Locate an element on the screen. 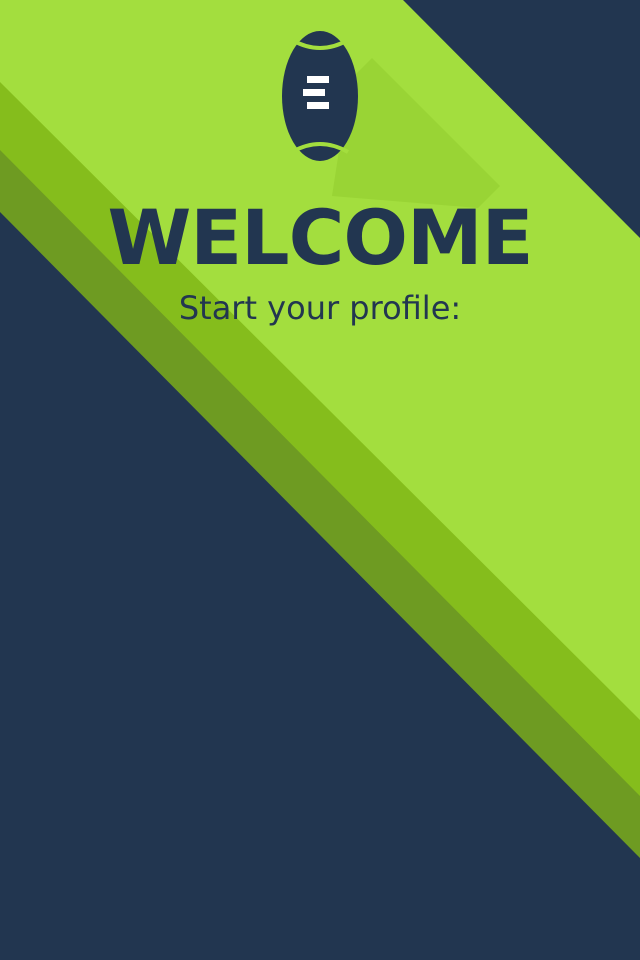 The height and width of the screenshot is (960, 640). football-icon is located at coordinates (320, 96).